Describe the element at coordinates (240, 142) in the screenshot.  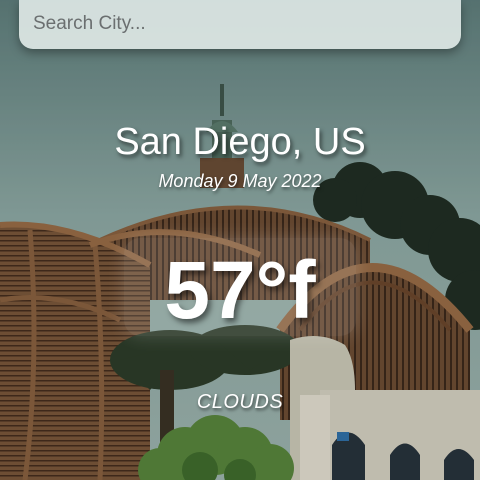
I see `location-title: San Diego, US` at that location.